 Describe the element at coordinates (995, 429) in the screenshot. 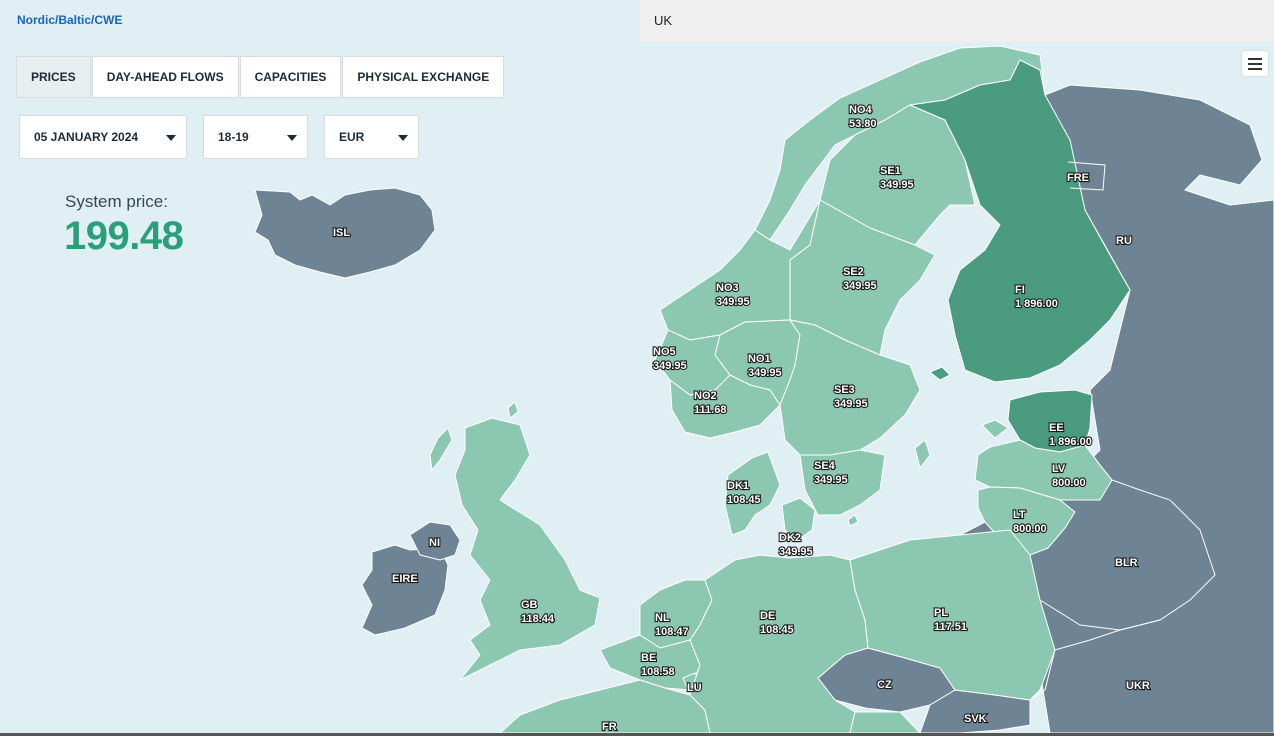

I see `saaremaa-island` at that location.